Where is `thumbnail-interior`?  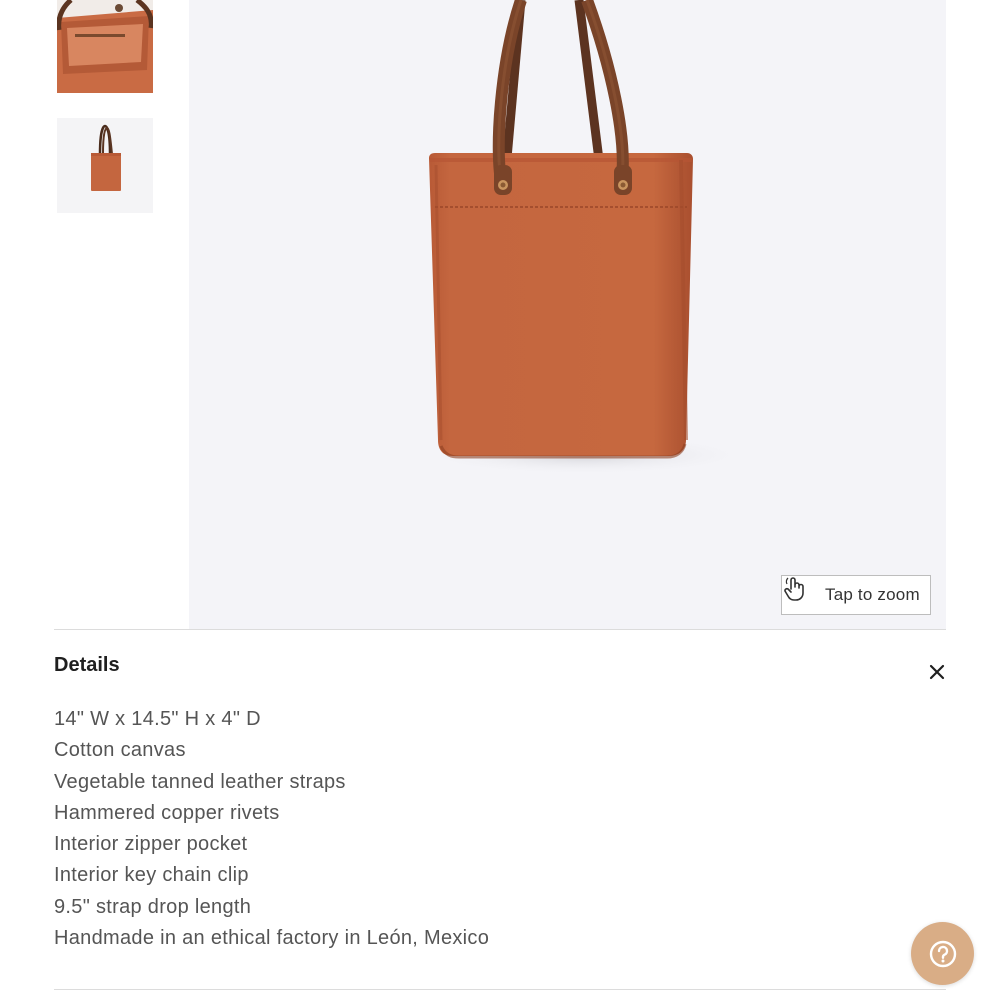
thumbnail-interior is located at coordinates (105, 46).